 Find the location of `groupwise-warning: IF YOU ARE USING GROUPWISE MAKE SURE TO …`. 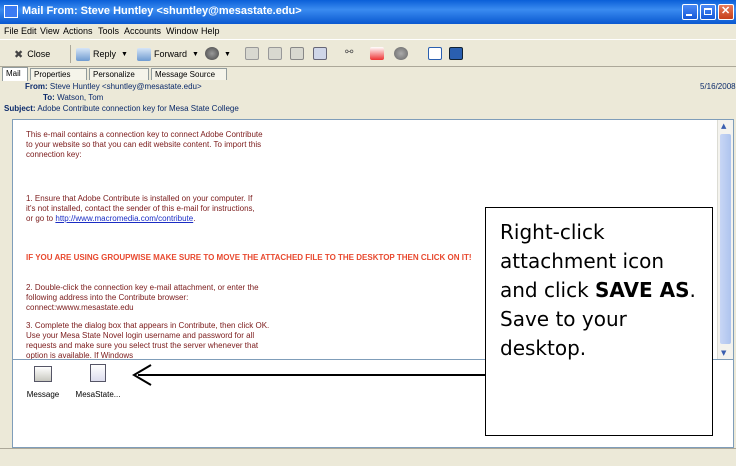

groupwise-warning: IF YOU ARE USING GROUPWISE MAKE SURE TO … is located at coordinates (249, 257).